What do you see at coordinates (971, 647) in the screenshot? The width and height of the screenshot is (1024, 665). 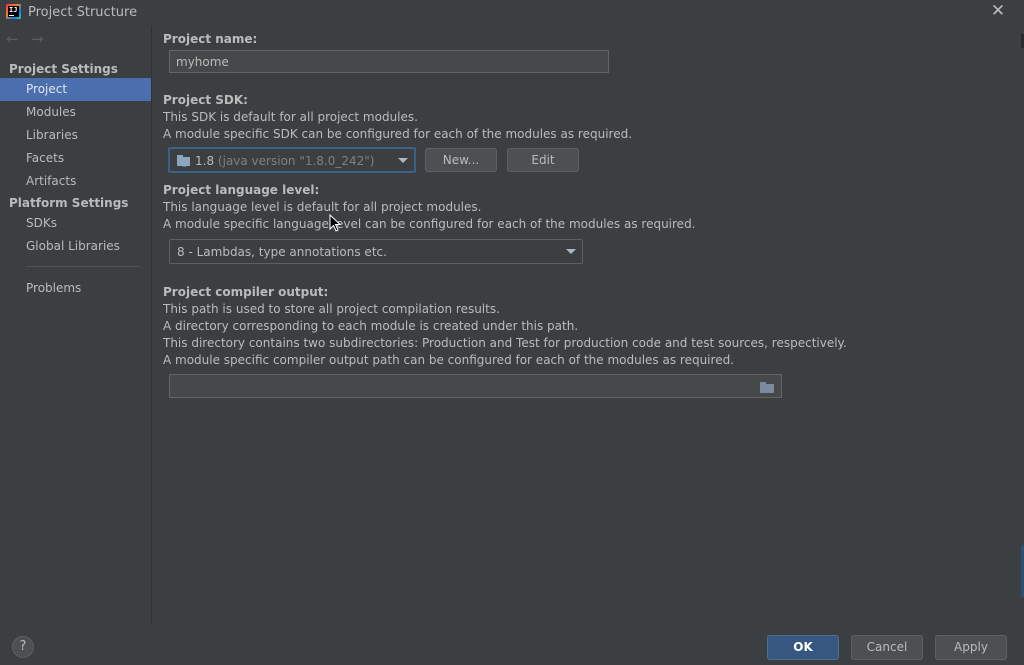 I see `apply-button: Apply` at bounding box center [971, 647].